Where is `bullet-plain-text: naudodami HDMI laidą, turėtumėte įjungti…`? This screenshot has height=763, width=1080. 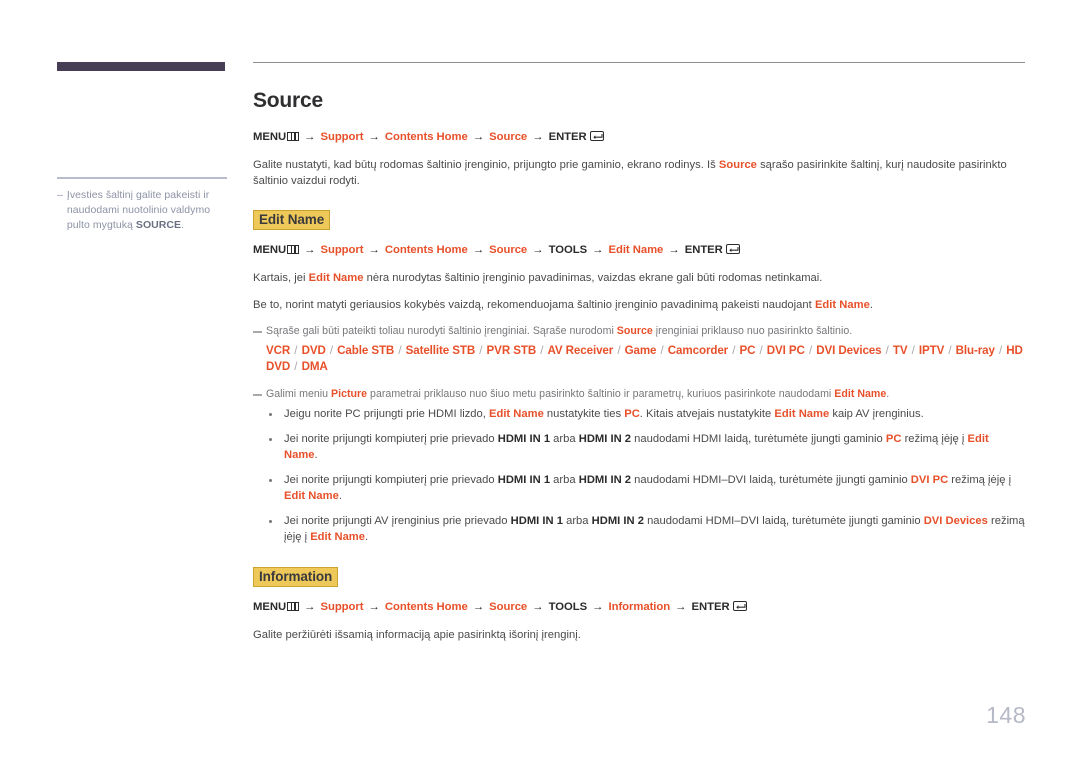 bullet-plain-text: naudodami HDMI laidą, turėtumėte įjungti… is located at coordinates (758, 439).